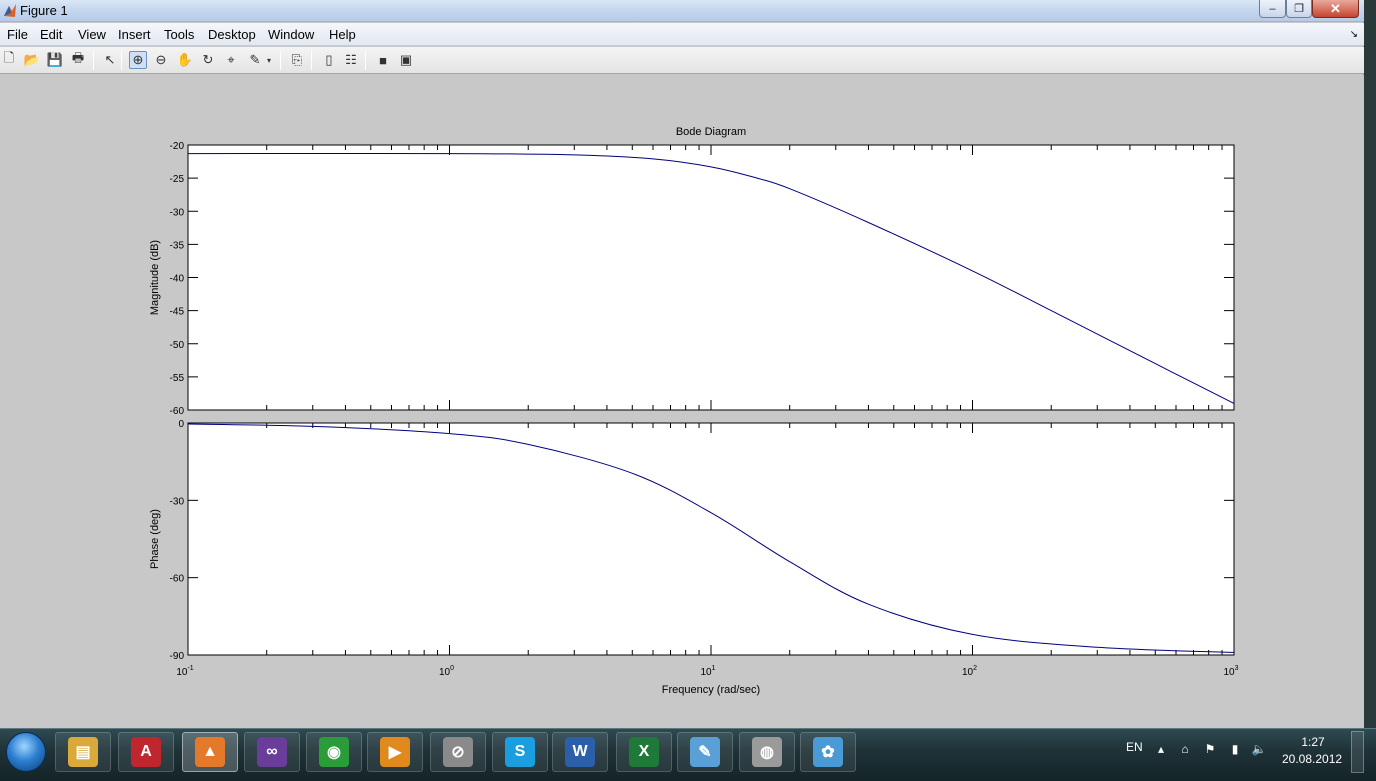 This screenshot has width=1376, height=781. What do you see at coordinates (177, 312) in the screenshot?
I see `y-tick-label: -45` at bounding box center [177, 312].